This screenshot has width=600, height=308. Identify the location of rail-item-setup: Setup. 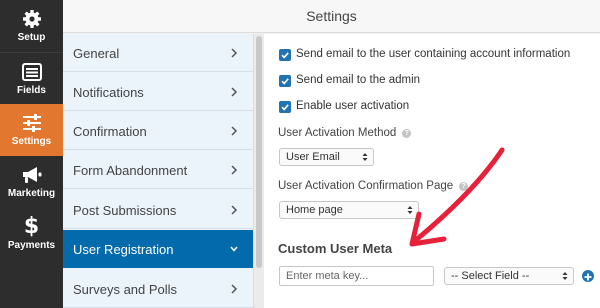
(31, 26).